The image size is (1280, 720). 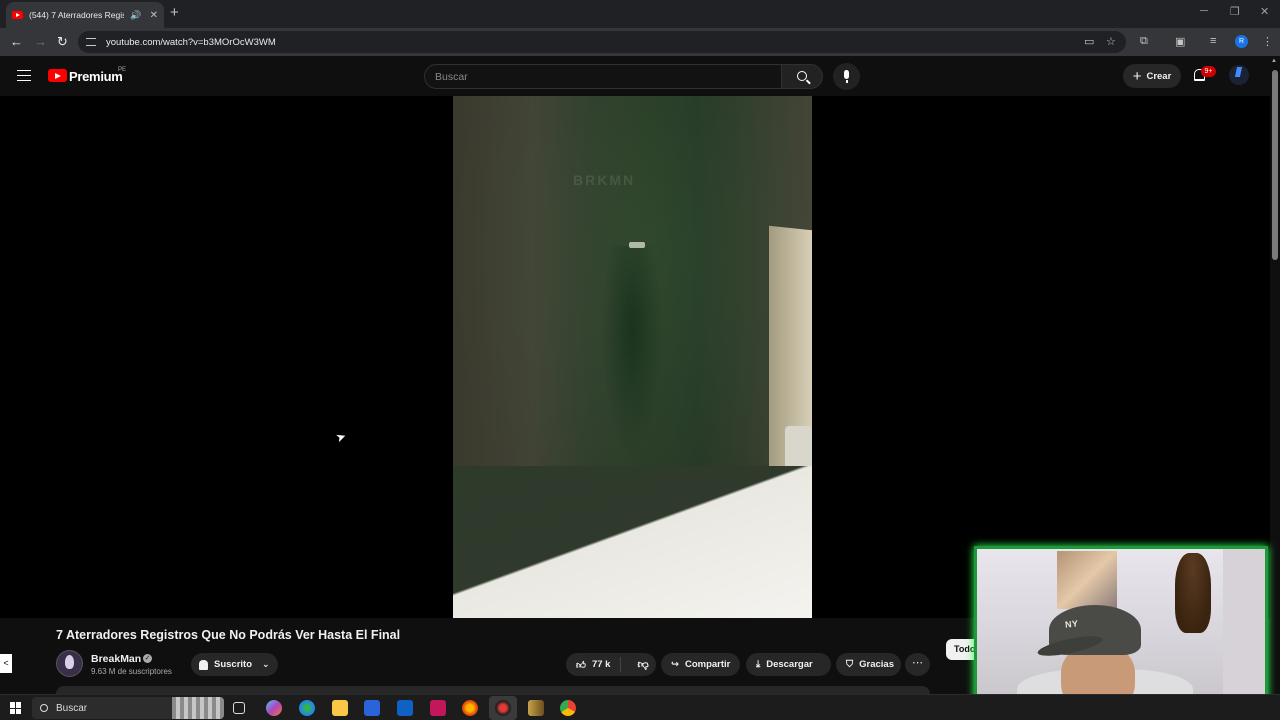 I want to click on channel-name: BreakMan, so click(x=116, y=659).